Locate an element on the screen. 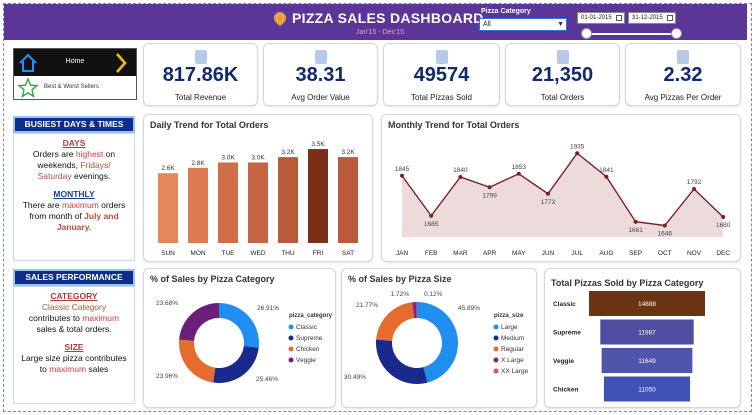 This screenshot has height=415, width=755. x-tick-label: MON is located at coordinates (197, 253).